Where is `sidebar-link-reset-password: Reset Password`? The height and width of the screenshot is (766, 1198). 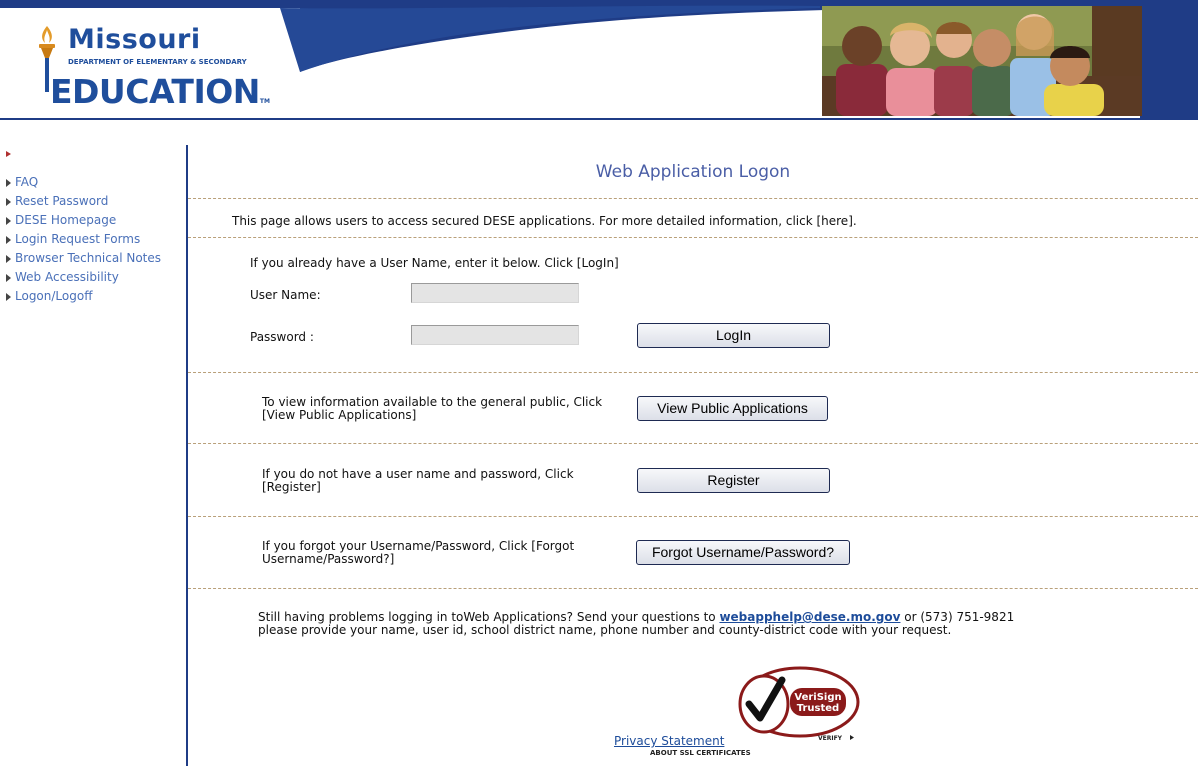 sidebar-link-reset-password: Reset Password is located at coordinates (61, 201).